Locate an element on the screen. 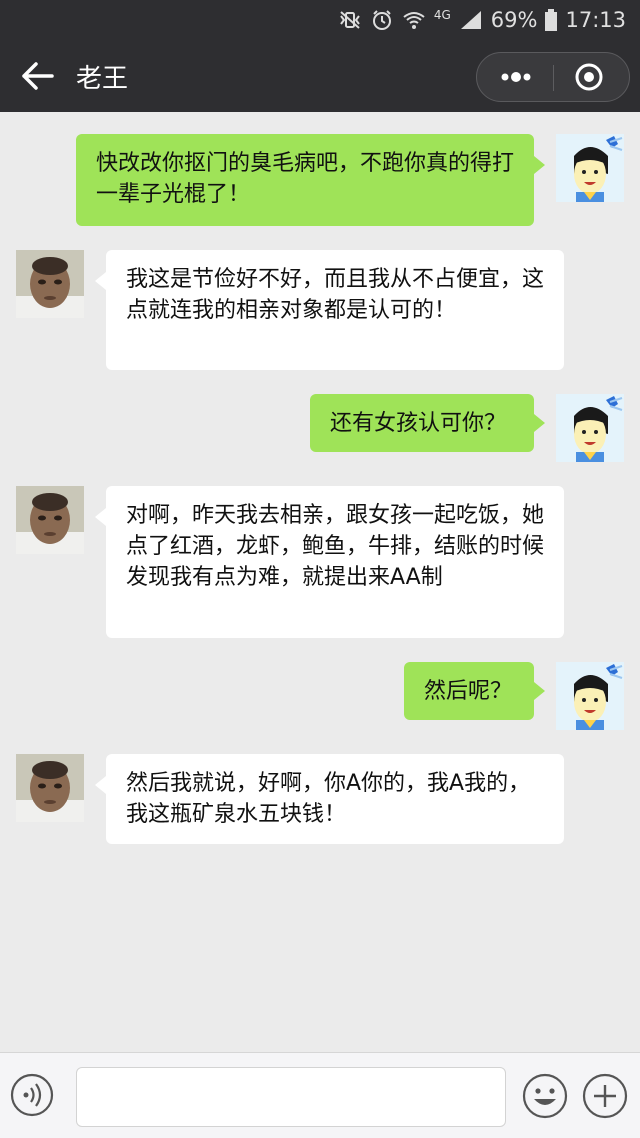 The width and height of the screenshot is (640, 1138). more-dots-icon is located at coordinates (517, 77).